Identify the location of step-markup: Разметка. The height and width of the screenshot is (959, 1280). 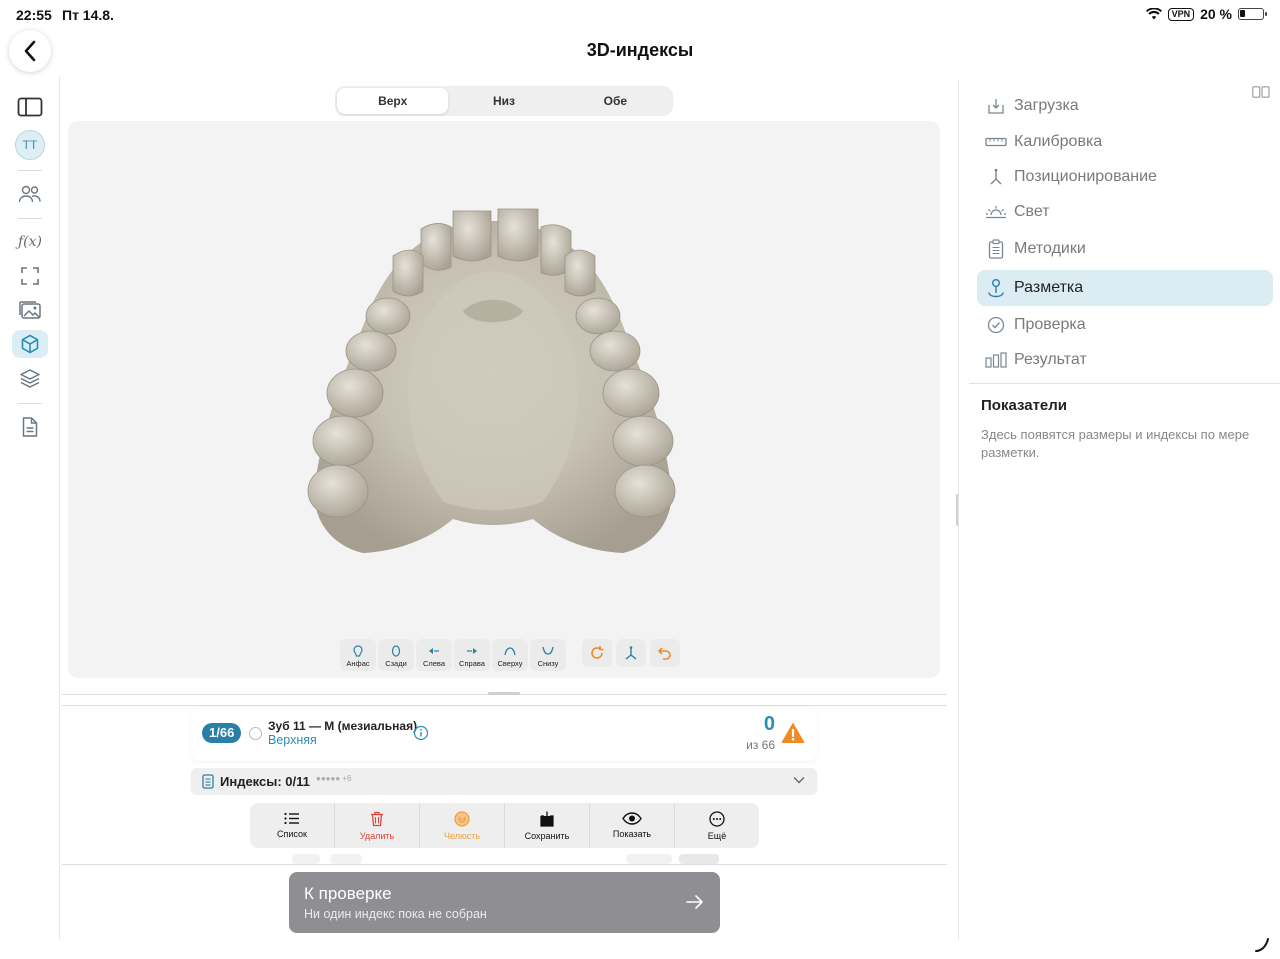
(1125, 288).